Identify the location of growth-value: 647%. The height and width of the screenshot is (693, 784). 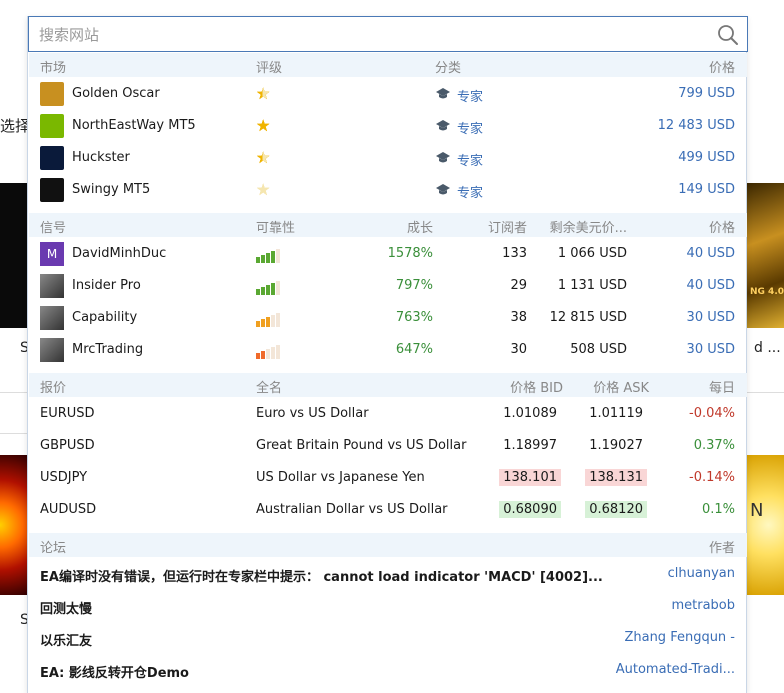
(414, 349).